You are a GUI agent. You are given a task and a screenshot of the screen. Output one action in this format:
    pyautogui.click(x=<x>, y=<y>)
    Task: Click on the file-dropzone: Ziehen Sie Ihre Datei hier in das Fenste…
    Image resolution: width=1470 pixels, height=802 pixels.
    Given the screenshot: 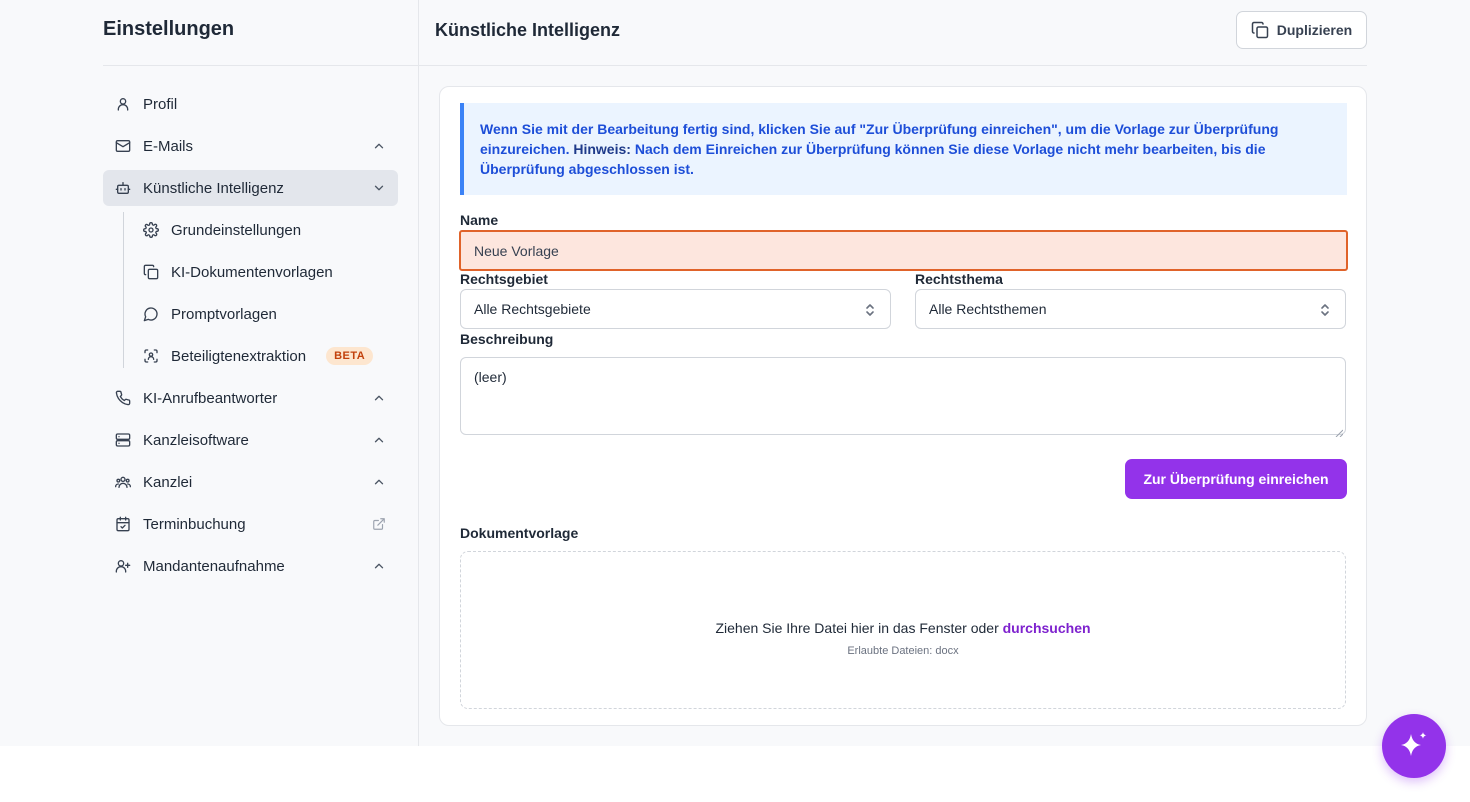 What is the action you would take?
    pyautogui.click(x=903, y=630)
    